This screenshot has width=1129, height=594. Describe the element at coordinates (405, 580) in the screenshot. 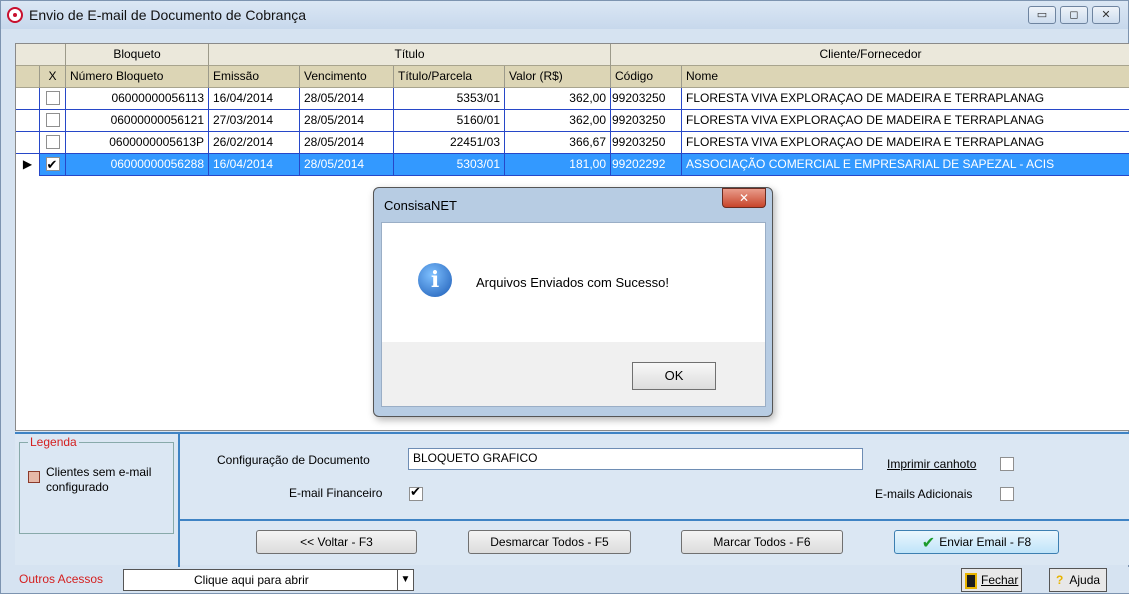

I see `chevron-down-icon: ▼` at that location.